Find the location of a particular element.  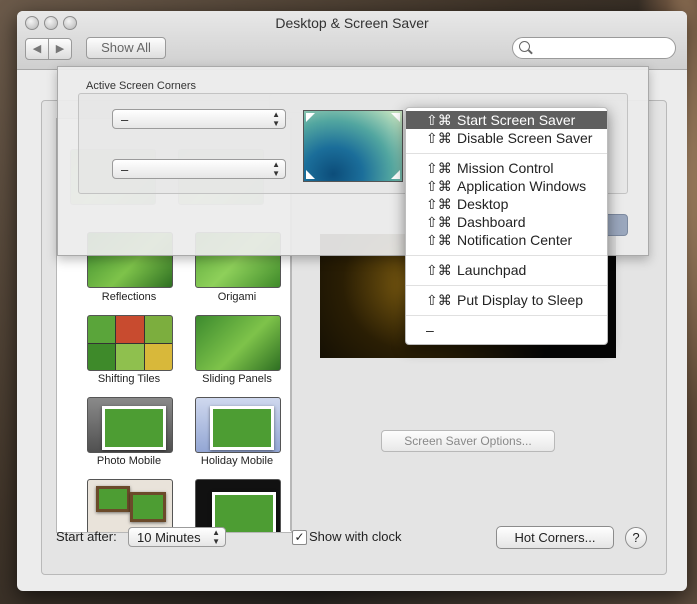

start-after-popup: 10 Minutes ▲ ▼ is located at coordinates (177, 537).